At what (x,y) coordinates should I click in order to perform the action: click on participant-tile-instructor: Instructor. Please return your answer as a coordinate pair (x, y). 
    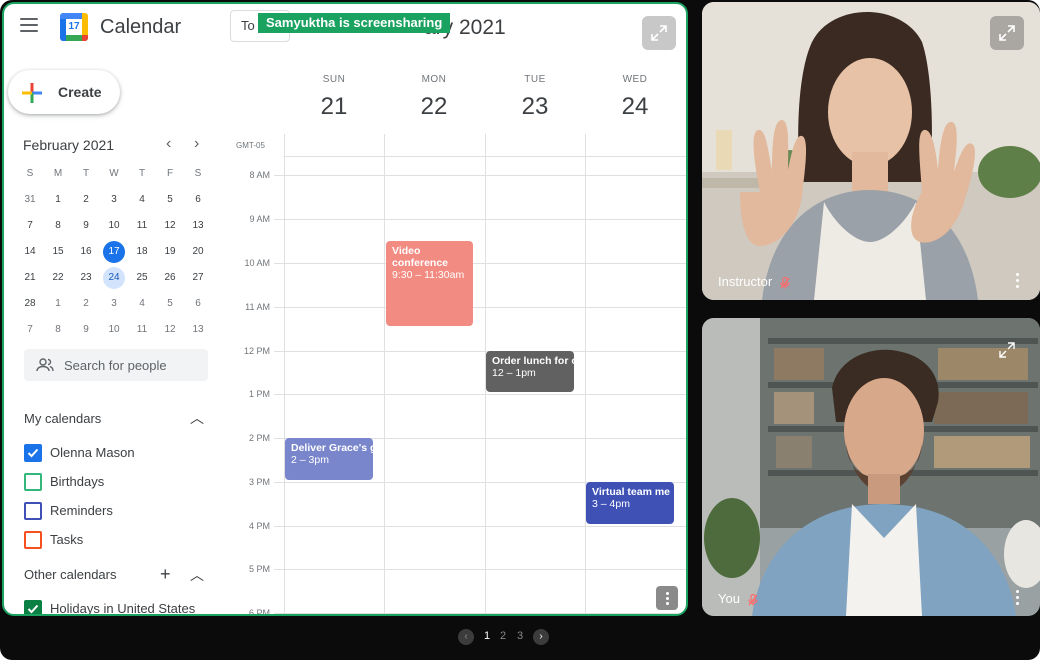
    Looking at the image, I should click on (871, 151).